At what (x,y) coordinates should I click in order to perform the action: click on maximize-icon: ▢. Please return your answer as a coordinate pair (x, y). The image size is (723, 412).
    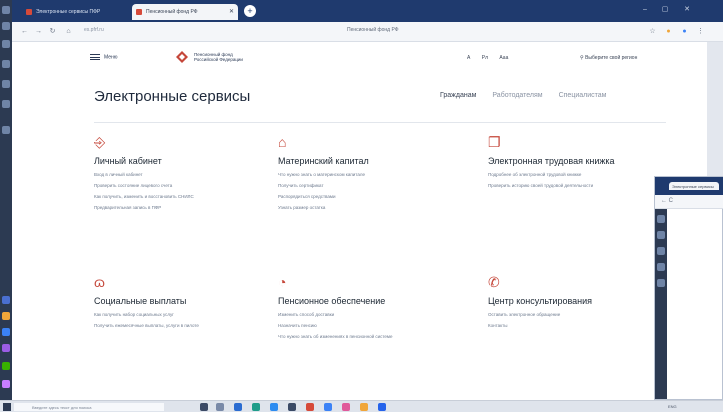
    Looking at the image, I should click on (665, 10).